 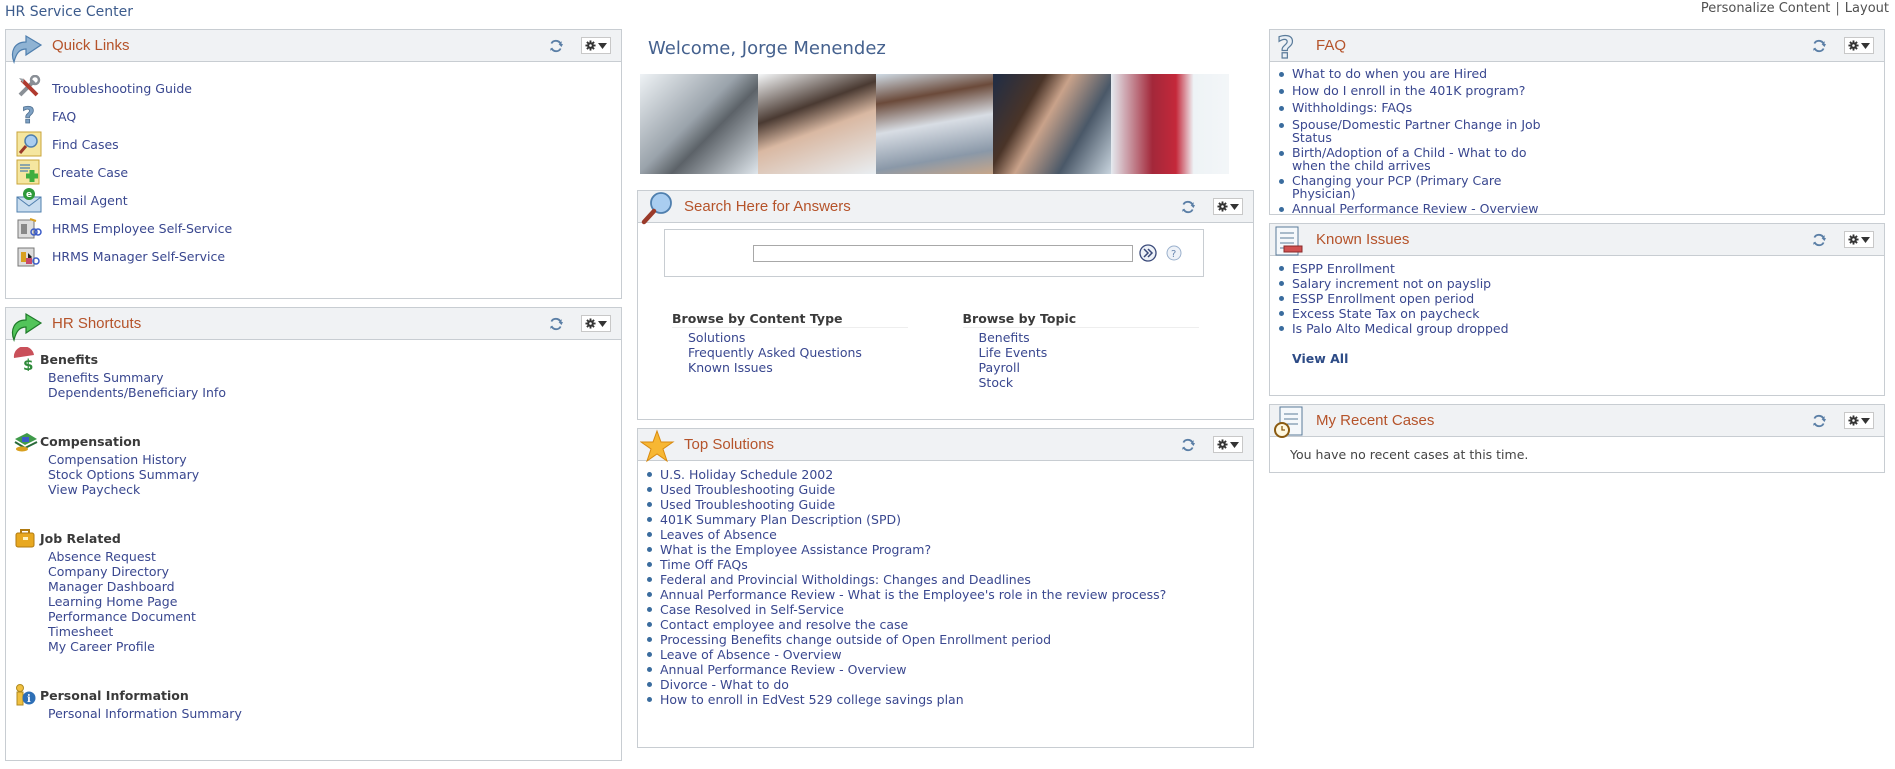 What do you see at coordinates (1865, 239) in the screenshot?
I see `chevron-down-icon` at bounding box center [1865, 239].